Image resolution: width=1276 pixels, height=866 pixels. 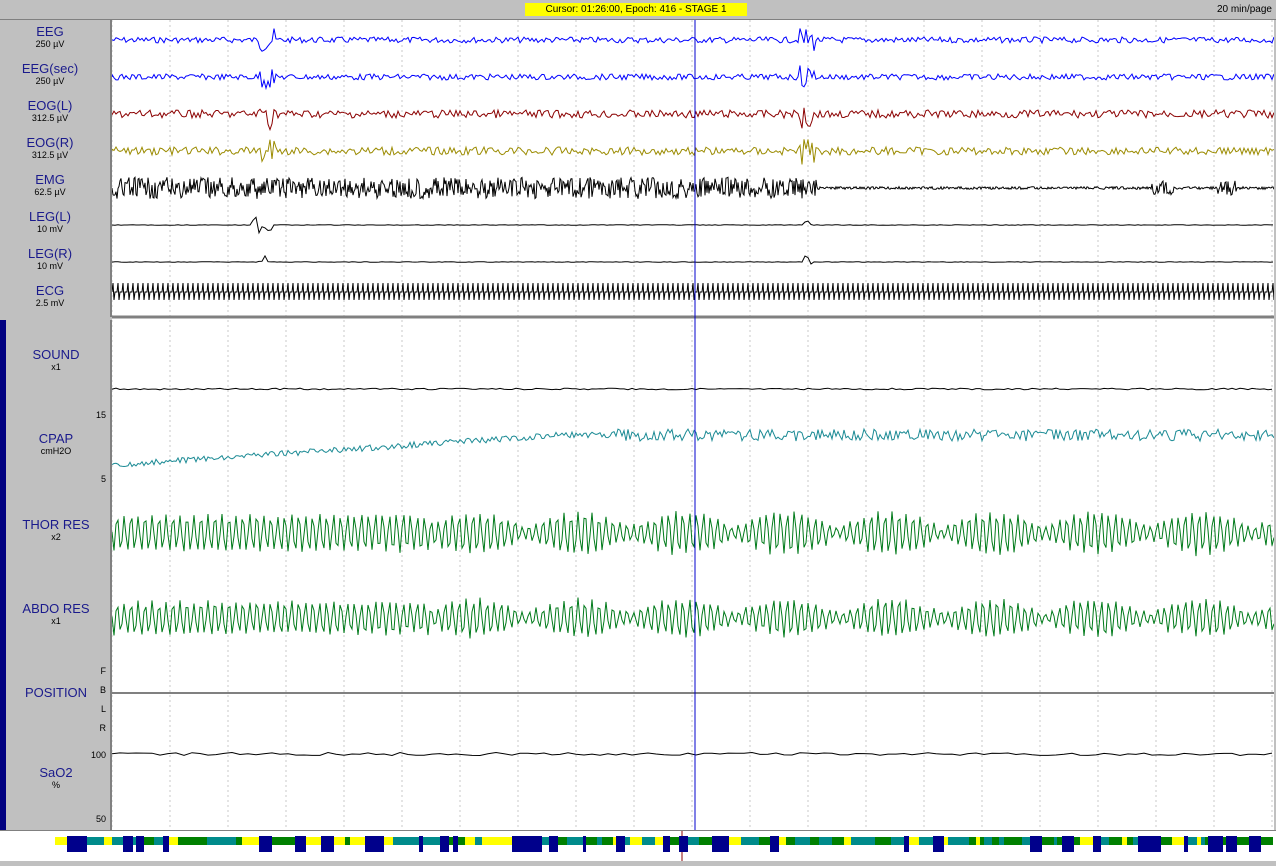 What do you see at coordinates (56, 693) in the screenshot?
I see `channel-label-position: POSITION` at bounding box center [56, 693].